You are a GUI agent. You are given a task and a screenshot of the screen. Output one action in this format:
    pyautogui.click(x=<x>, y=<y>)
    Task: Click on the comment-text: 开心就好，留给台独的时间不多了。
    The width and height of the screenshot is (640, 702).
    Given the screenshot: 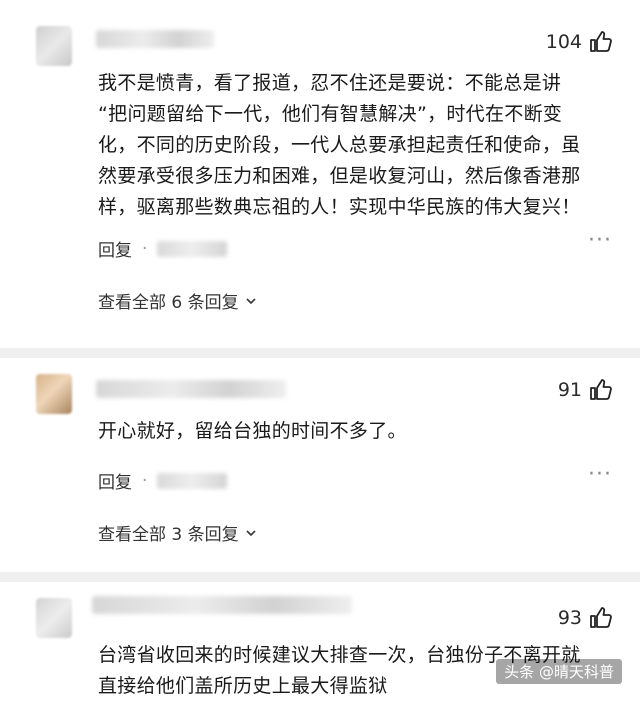 What is the action you would take?
    pyautogui.click(x=358, y=431)
    